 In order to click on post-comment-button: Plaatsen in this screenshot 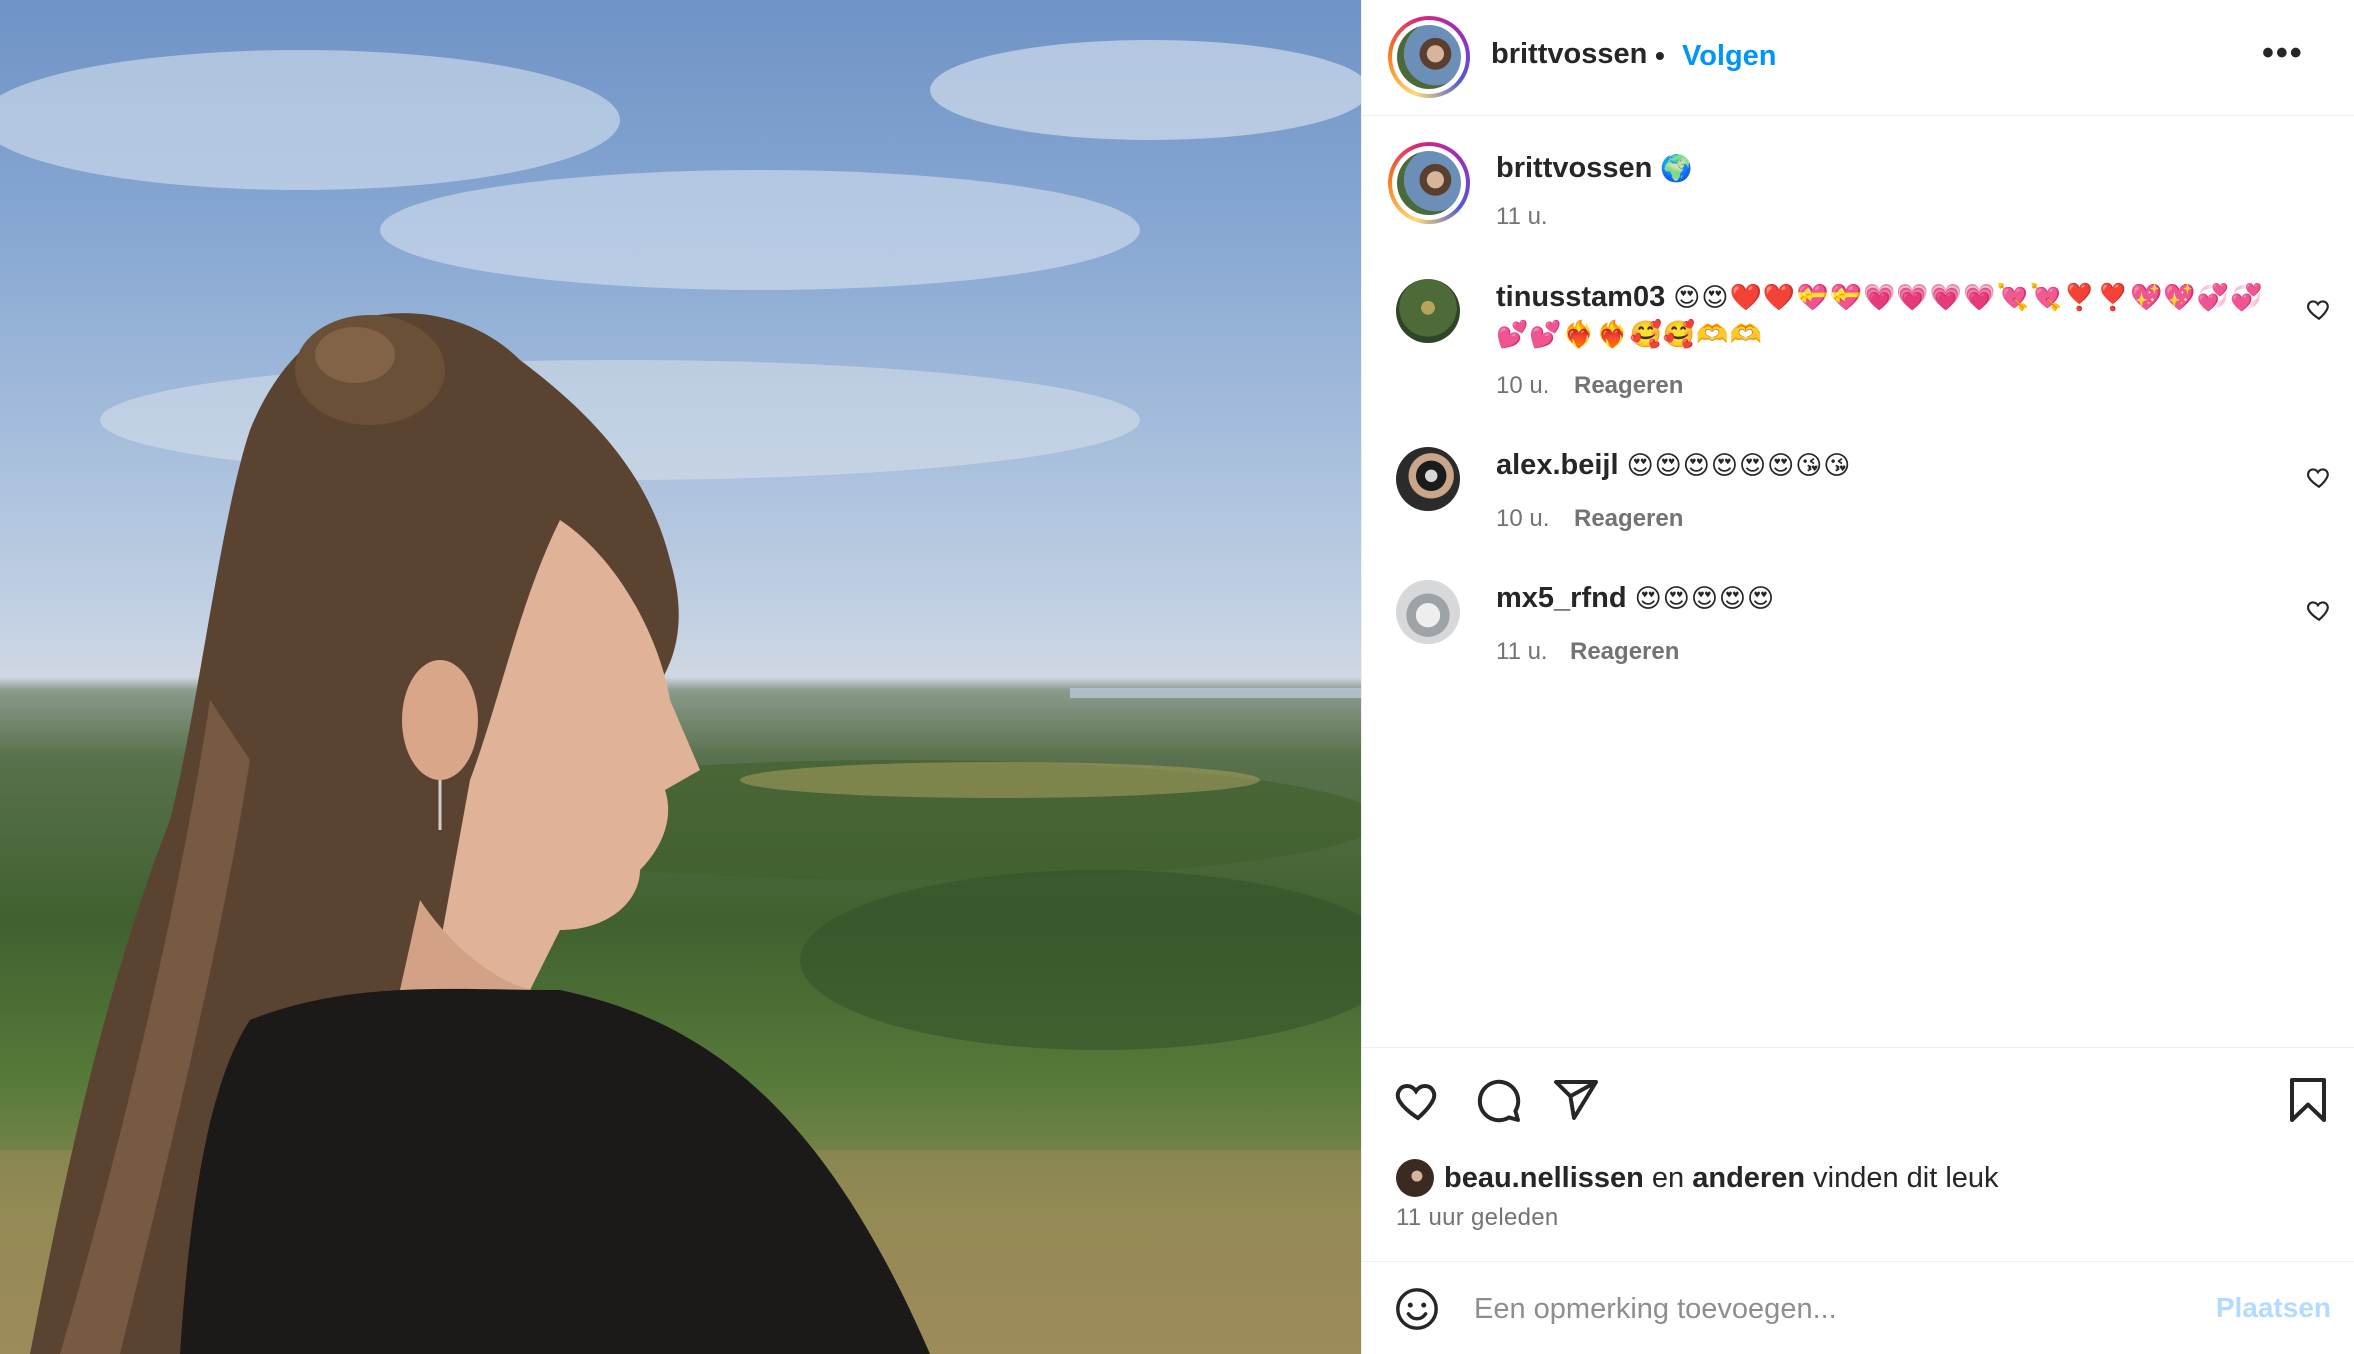, I will do `click(2273, 1308)`.